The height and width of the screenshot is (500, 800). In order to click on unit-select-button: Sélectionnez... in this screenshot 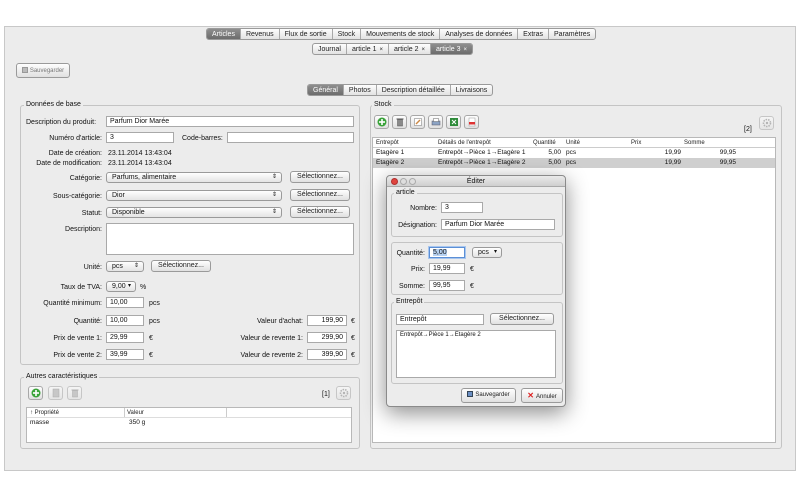, I will do `click(181, 266)`.